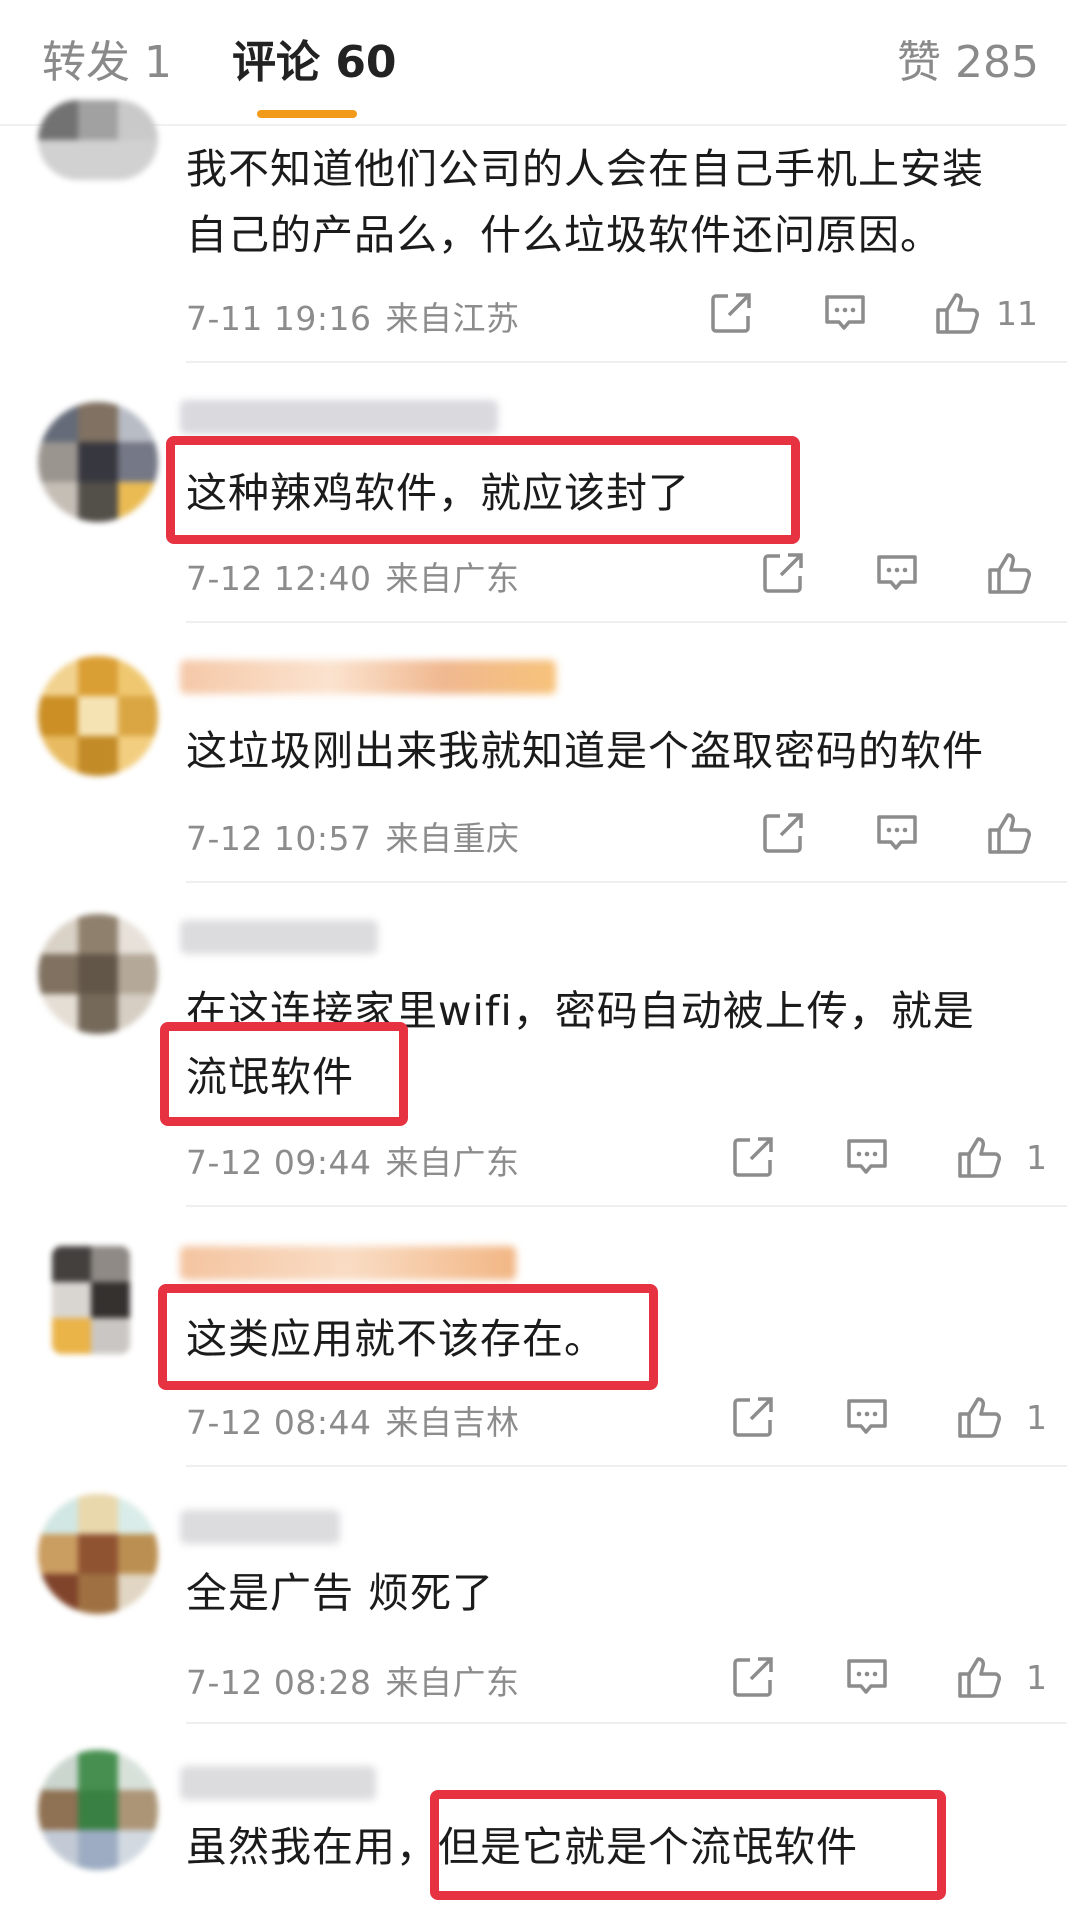  I want to click on comment-meta: 7-12 08:44 来自吉林, so click(353, 1420).